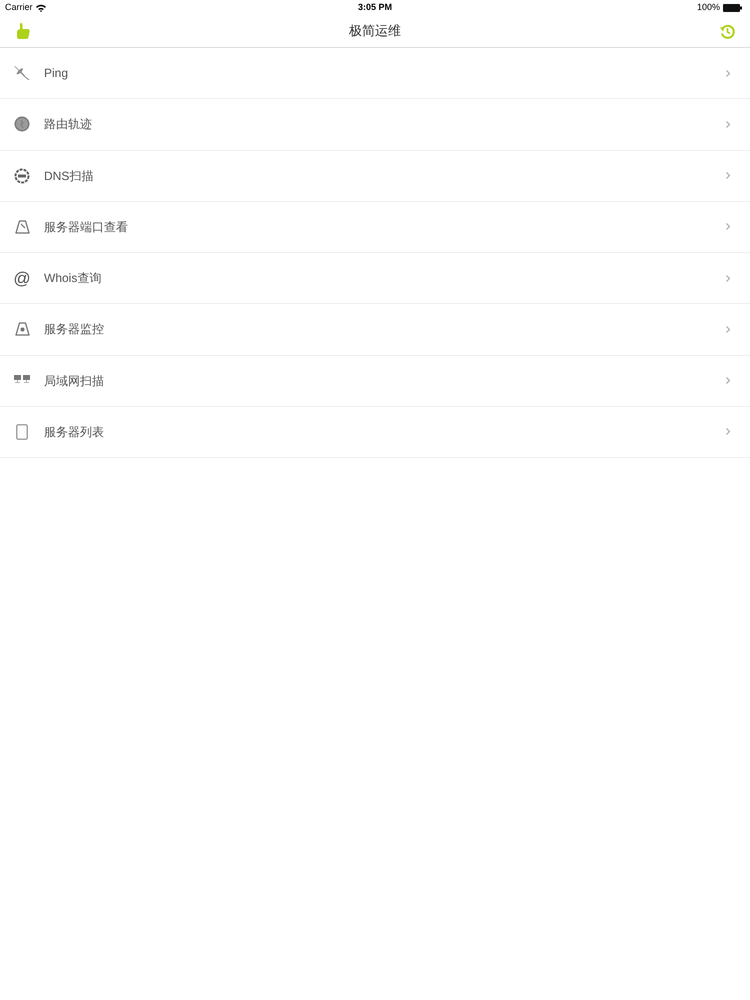 This screenshot has width=750, height=1000. What do you see at coordinates (708, 7) in the screenshot?
I see `battery-percentage: 100%` at bounding box center [708, 7].